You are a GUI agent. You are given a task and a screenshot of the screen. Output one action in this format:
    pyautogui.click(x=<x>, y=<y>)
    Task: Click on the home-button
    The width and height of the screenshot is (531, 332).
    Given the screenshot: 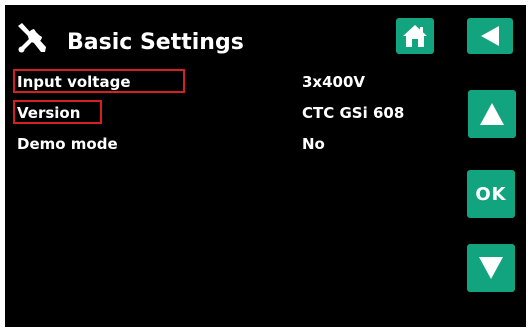 What is the action you would take?
    pyautogui.click(x=415, y=36)
    